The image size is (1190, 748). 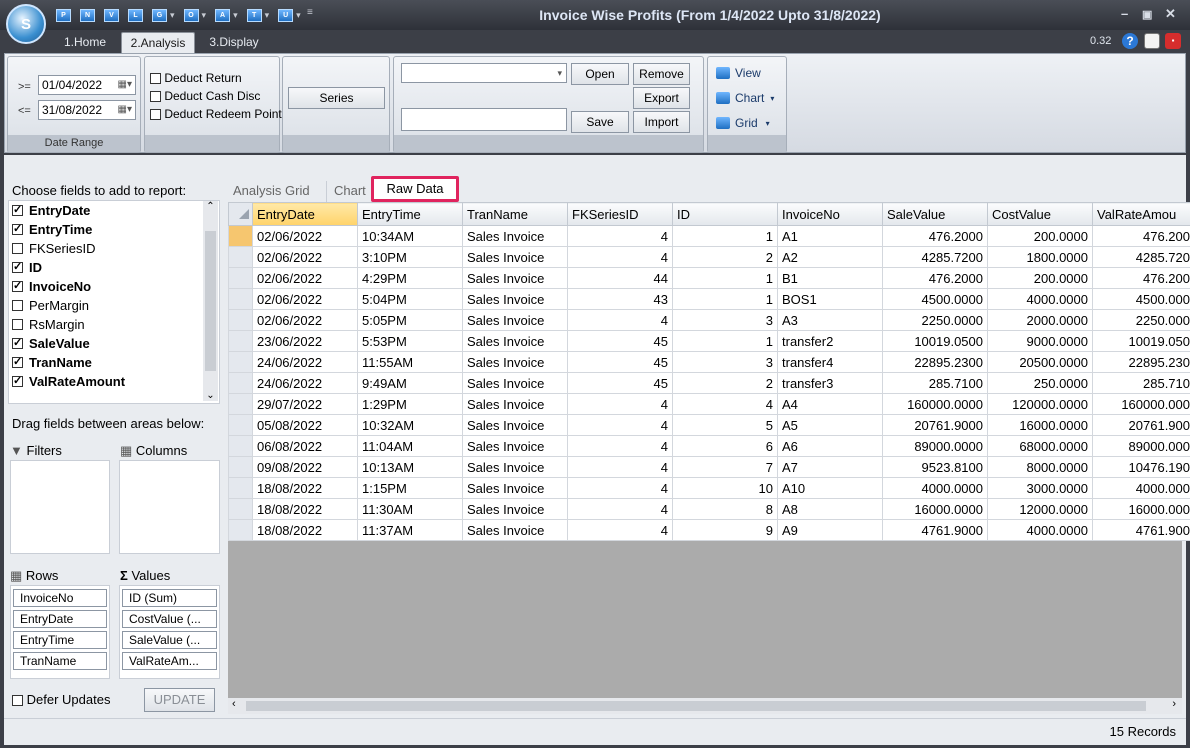 I want to click on quick-access-a-icon: A, so click(x=223, y=15).